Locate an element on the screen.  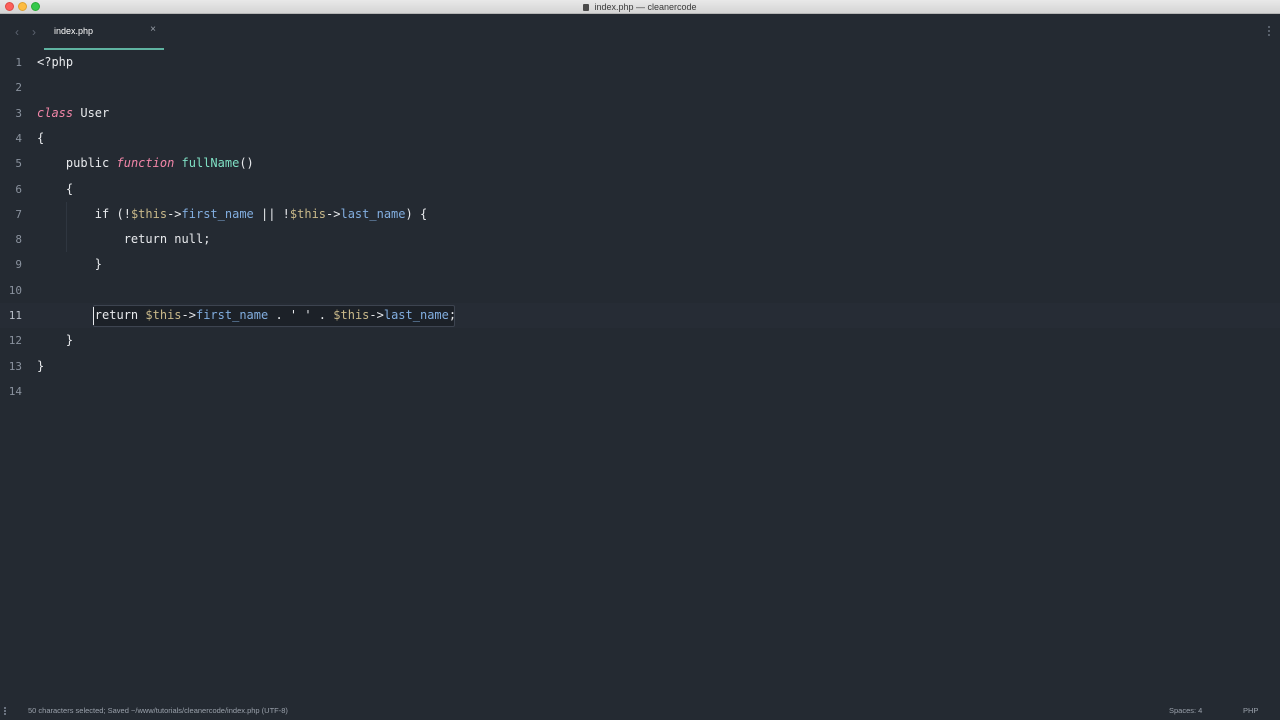
code-line: 6 { is located at coordinates (640, 189).